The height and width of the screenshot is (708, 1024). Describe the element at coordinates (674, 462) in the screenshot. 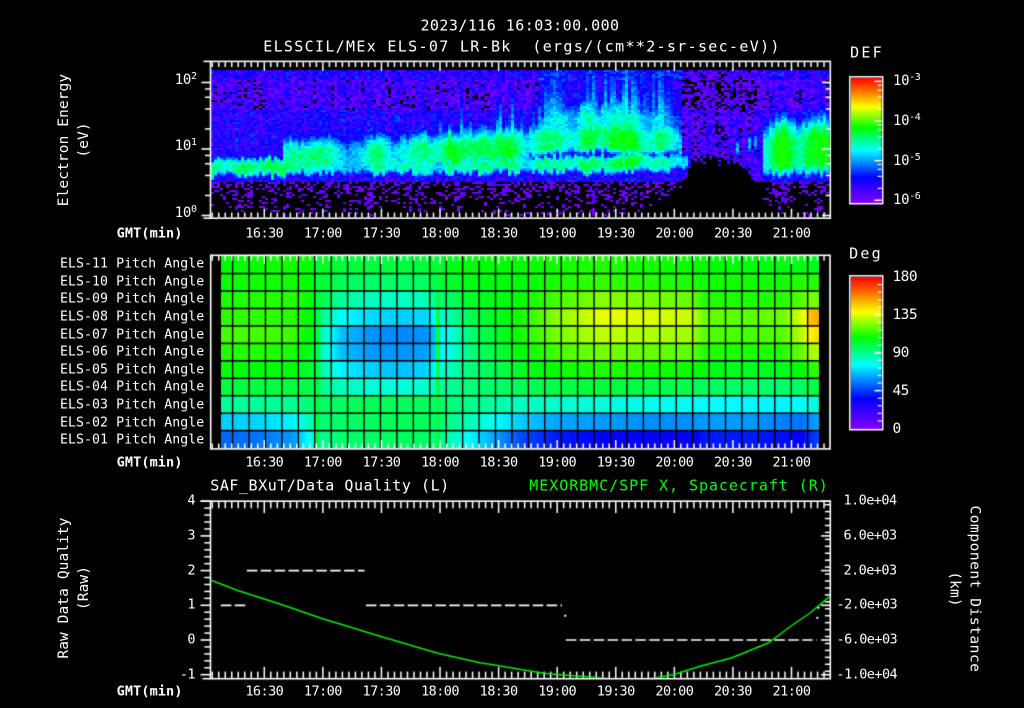

I see `pitch-x-tick-label: 20:00` at that location.